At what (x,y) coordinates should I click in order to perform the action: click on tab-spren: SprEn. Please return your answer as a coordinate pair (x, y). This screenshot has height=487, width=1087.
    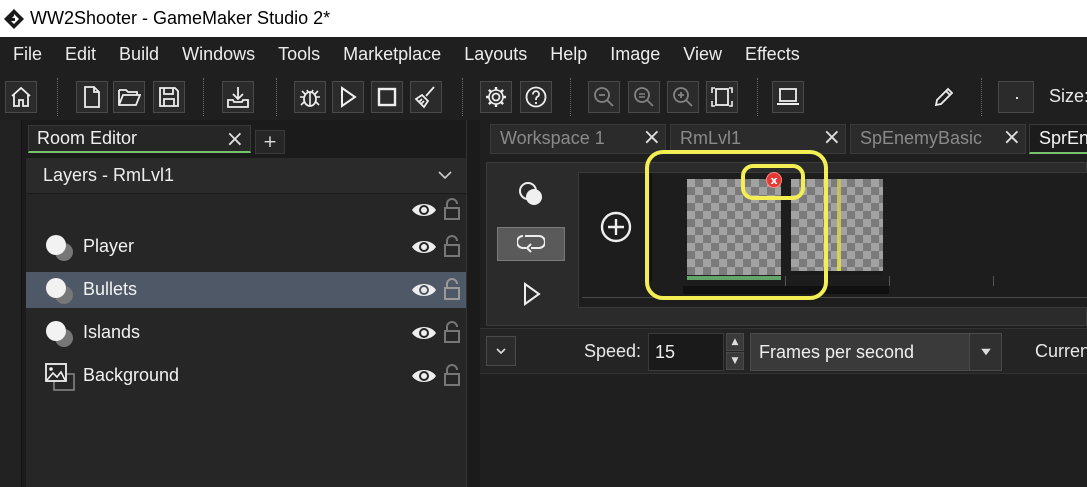
    Looking at the image, I should click on (1058, 139).